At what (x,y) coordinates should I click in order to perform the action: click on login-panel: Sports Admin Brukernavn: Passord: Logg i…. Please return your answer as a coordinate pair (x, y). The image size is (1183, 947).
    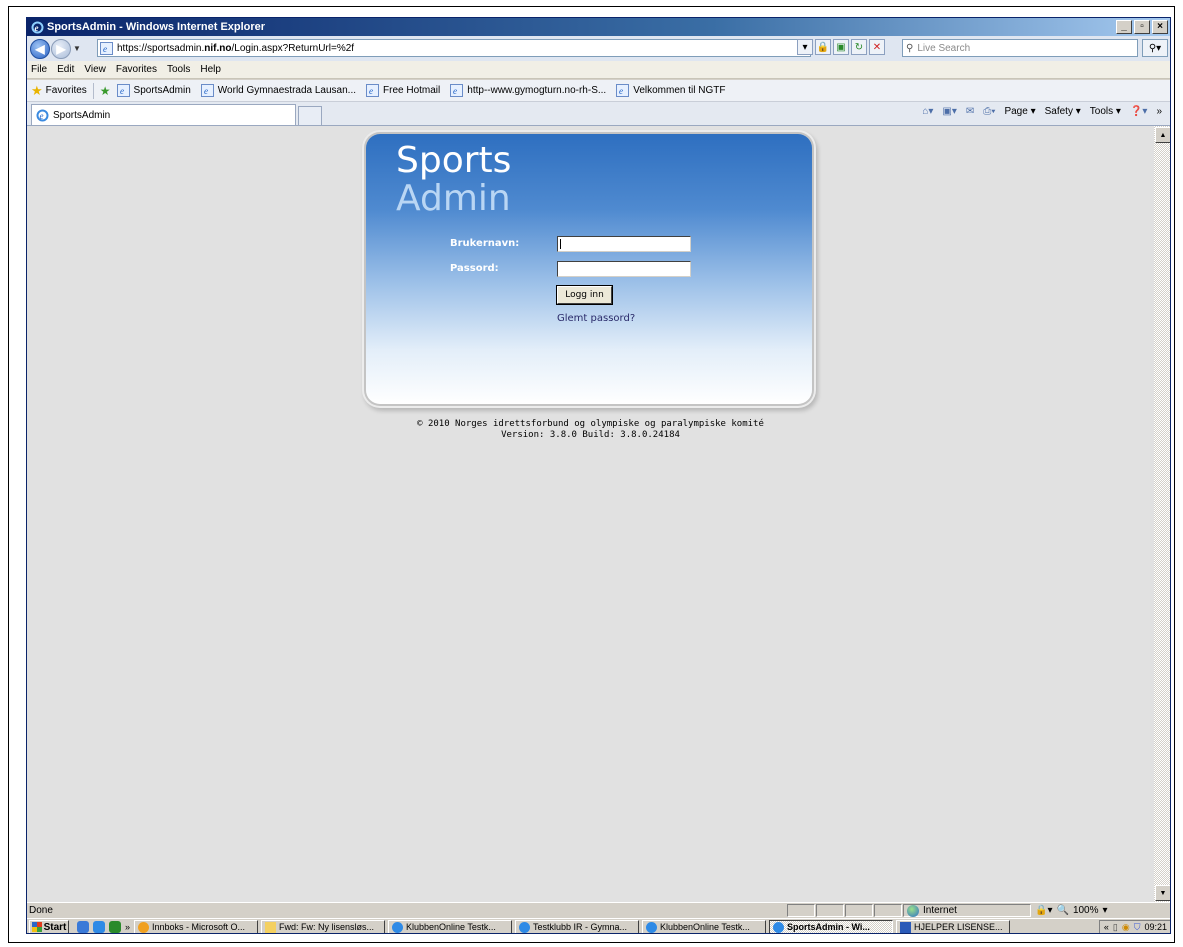
    Looking at the image, I should click on (589, 269).